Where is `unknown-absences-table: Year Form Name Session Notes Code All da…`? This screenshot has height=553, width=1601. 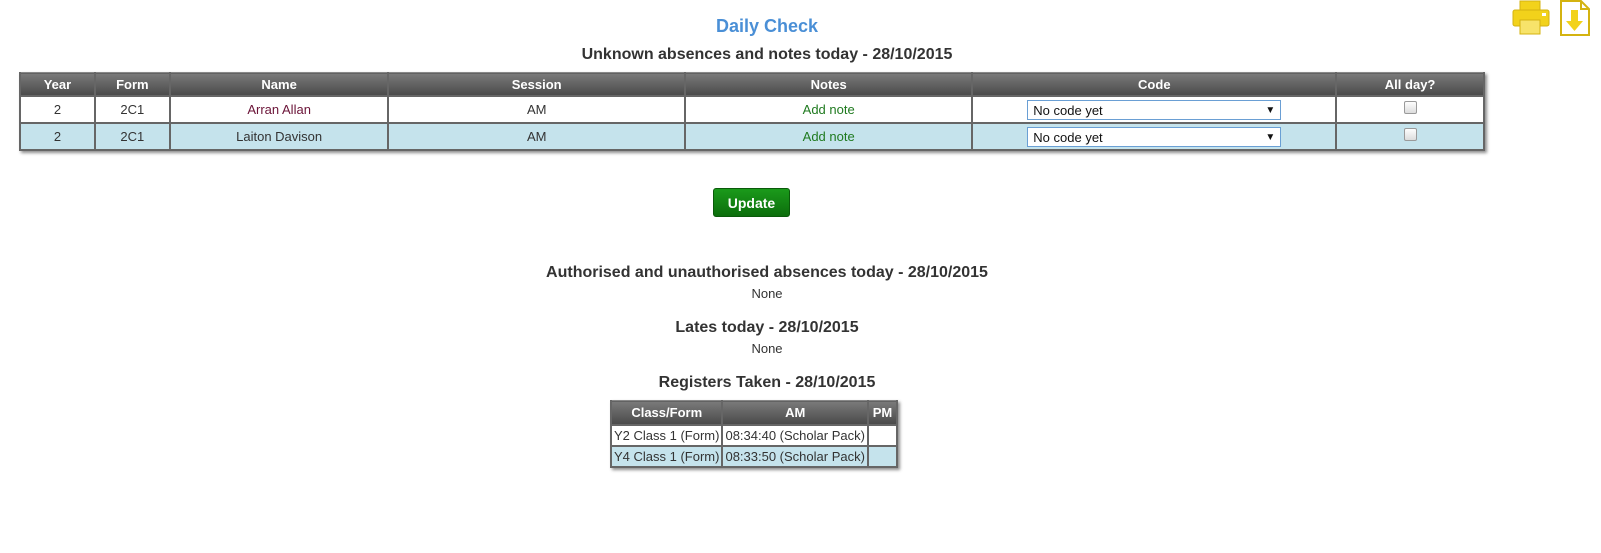
unknown-absences-table: Year Form Name Session Notes Code All da… is located at coordinates (752, 111).